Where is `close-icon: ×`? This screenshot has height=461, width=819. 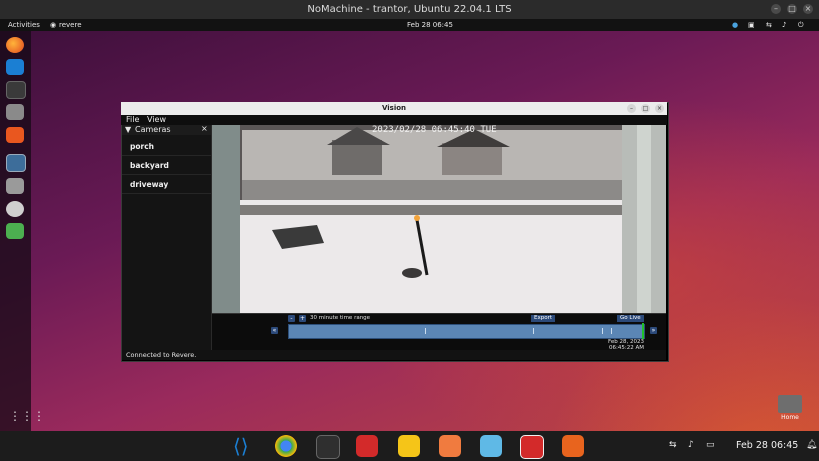 close-icon: × is located at coordinates (808, 9).